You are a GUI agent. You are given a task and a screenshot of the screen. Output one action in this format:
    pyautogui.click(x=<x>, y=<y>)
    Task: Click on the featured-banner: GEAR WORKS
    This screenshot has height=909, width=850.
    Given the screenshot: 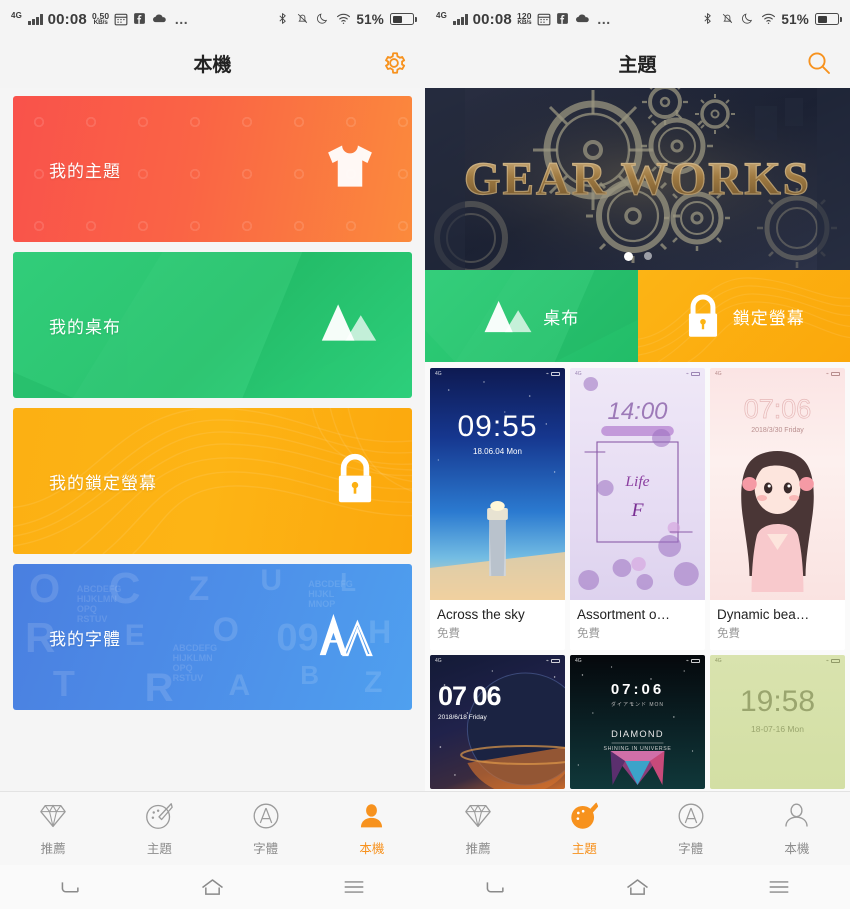 What is the action you would take?
    pyautogui.click(x=637, y=179)
    